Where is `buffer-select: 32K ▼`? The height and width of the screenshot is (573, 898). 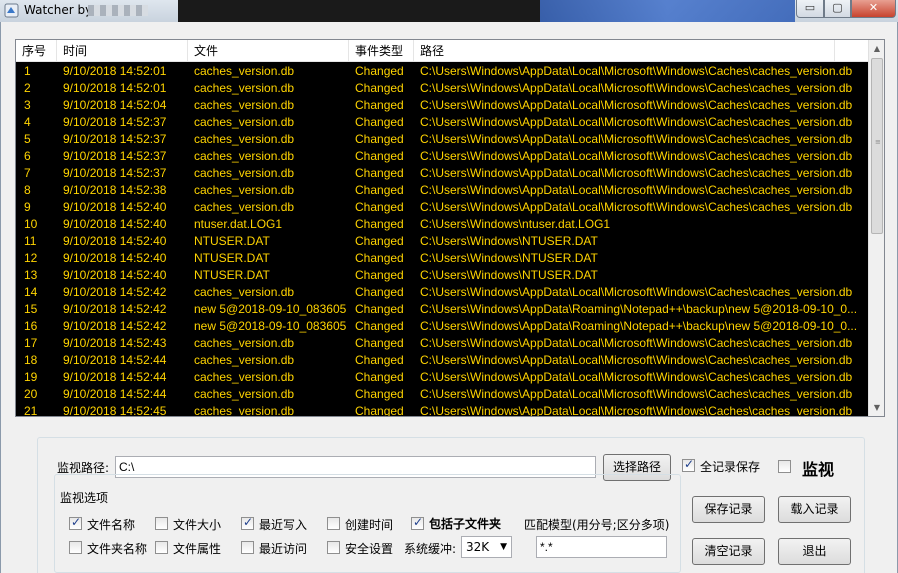
buffer-select: 32K ▼ is located at coordinates (486, 547).